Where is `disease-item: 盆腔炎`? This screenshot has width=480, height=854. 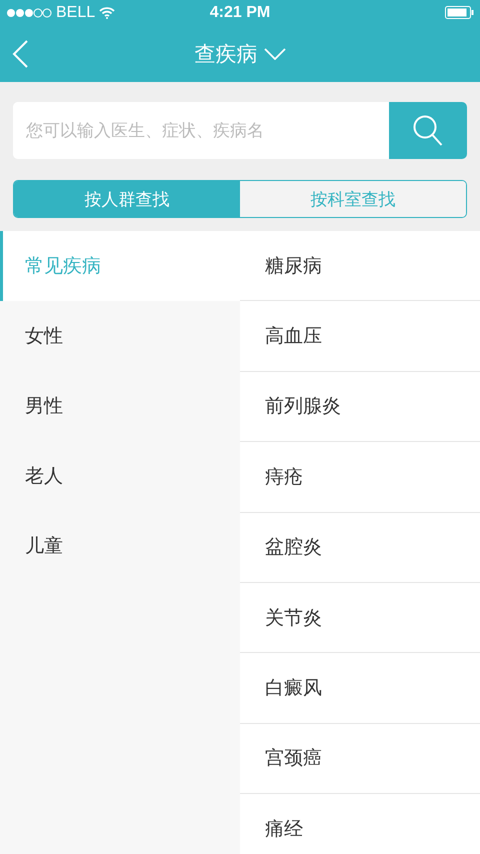
disease-item: 盆腔炎 is located at coordinates (360, 547).